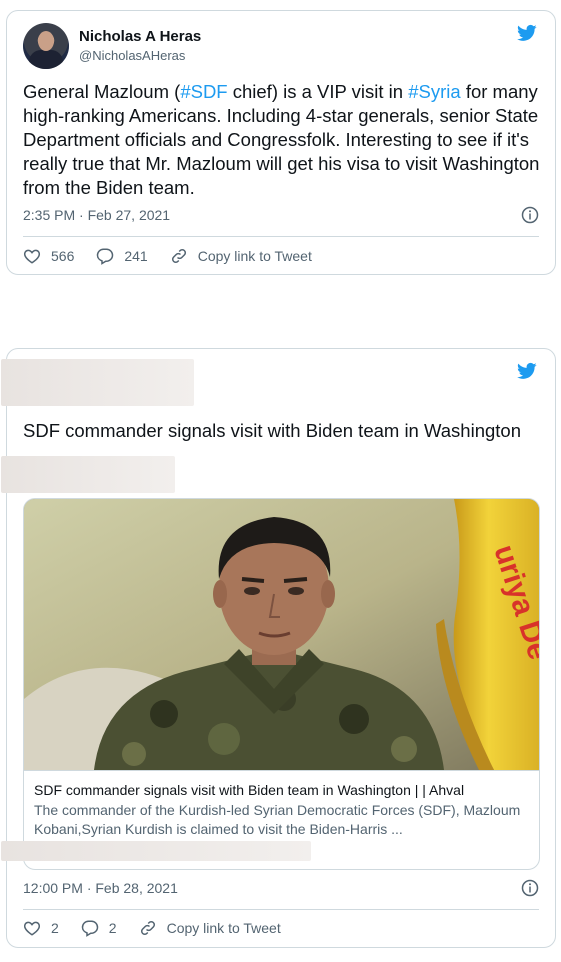  What do you see at coordinates (63, 256) in the screenshot?
I see `like-count: 566` at bounding box center [63, 256].